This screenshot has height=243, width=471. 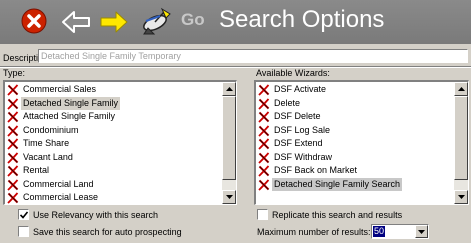 What do you see at coordinates (193, 20) in the screenshot?
I see `go-button: Go` at bounding box center [193, 20].